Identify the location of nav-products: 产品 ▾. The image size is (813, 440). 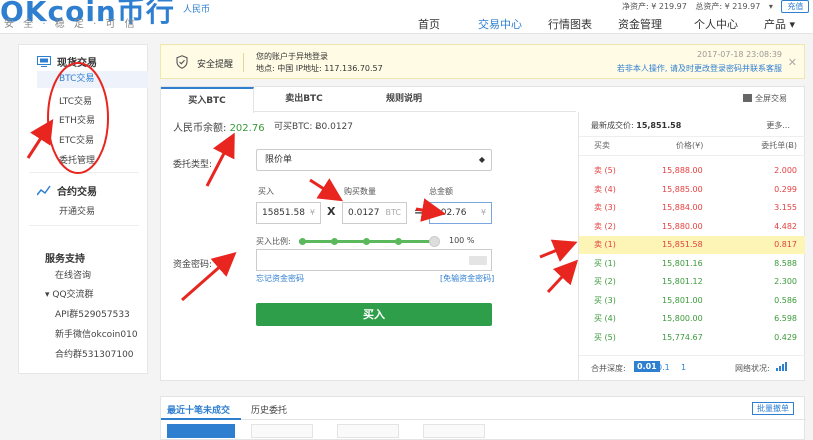
(788, 24).